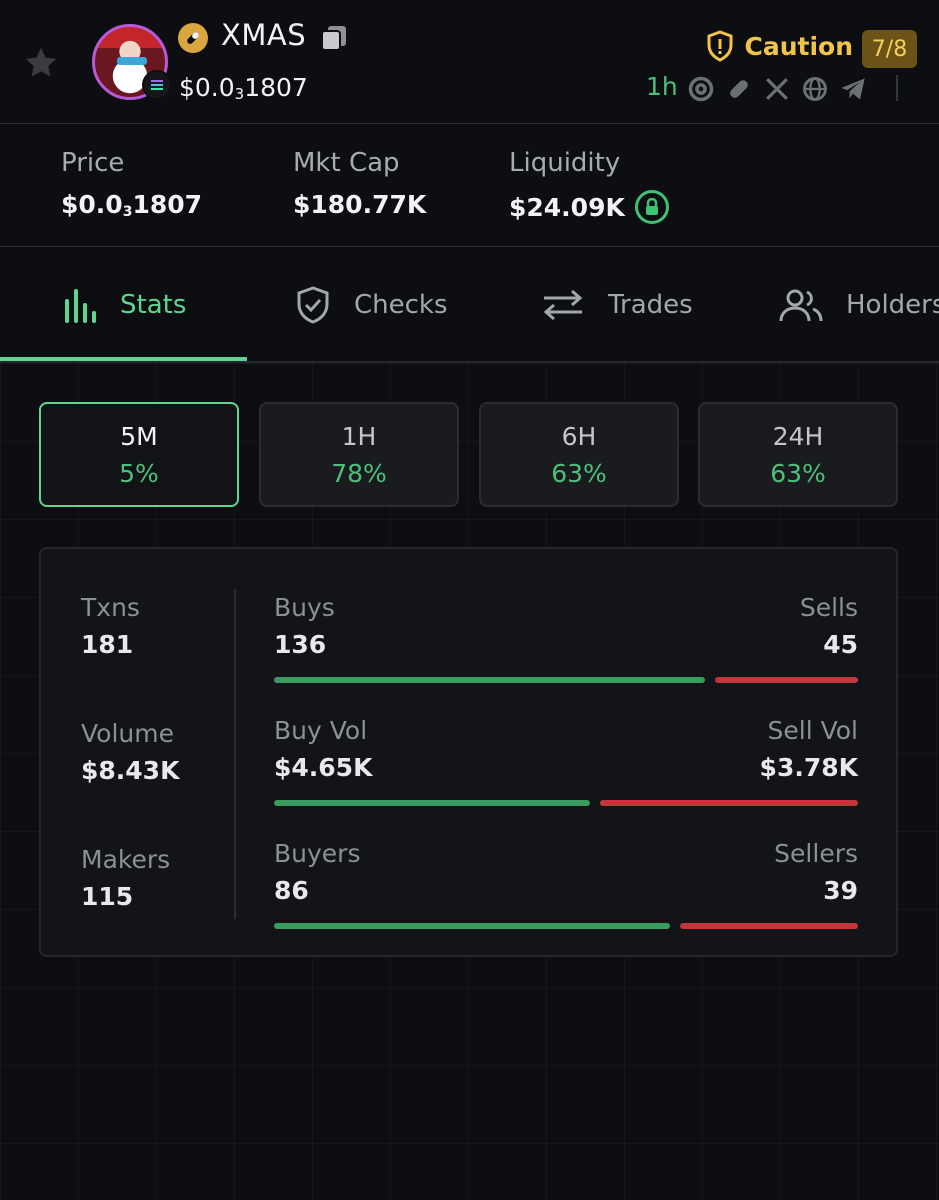  I want to click on timeframe-5m: 5M 5%, so click(139, 454).